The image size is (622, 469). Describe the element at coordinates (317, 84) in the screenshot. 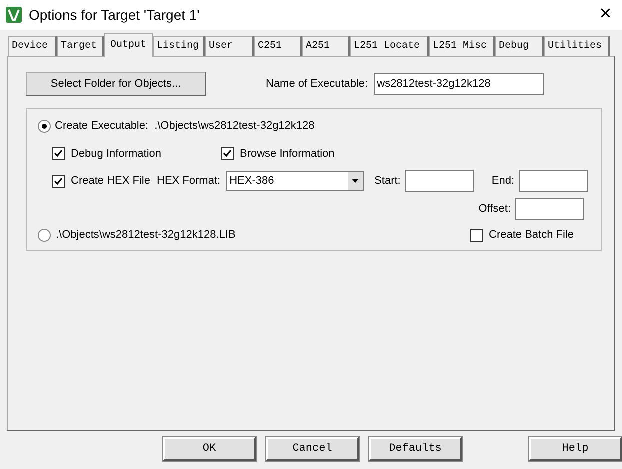

I see `field-label: Name of Executable:` at that location.